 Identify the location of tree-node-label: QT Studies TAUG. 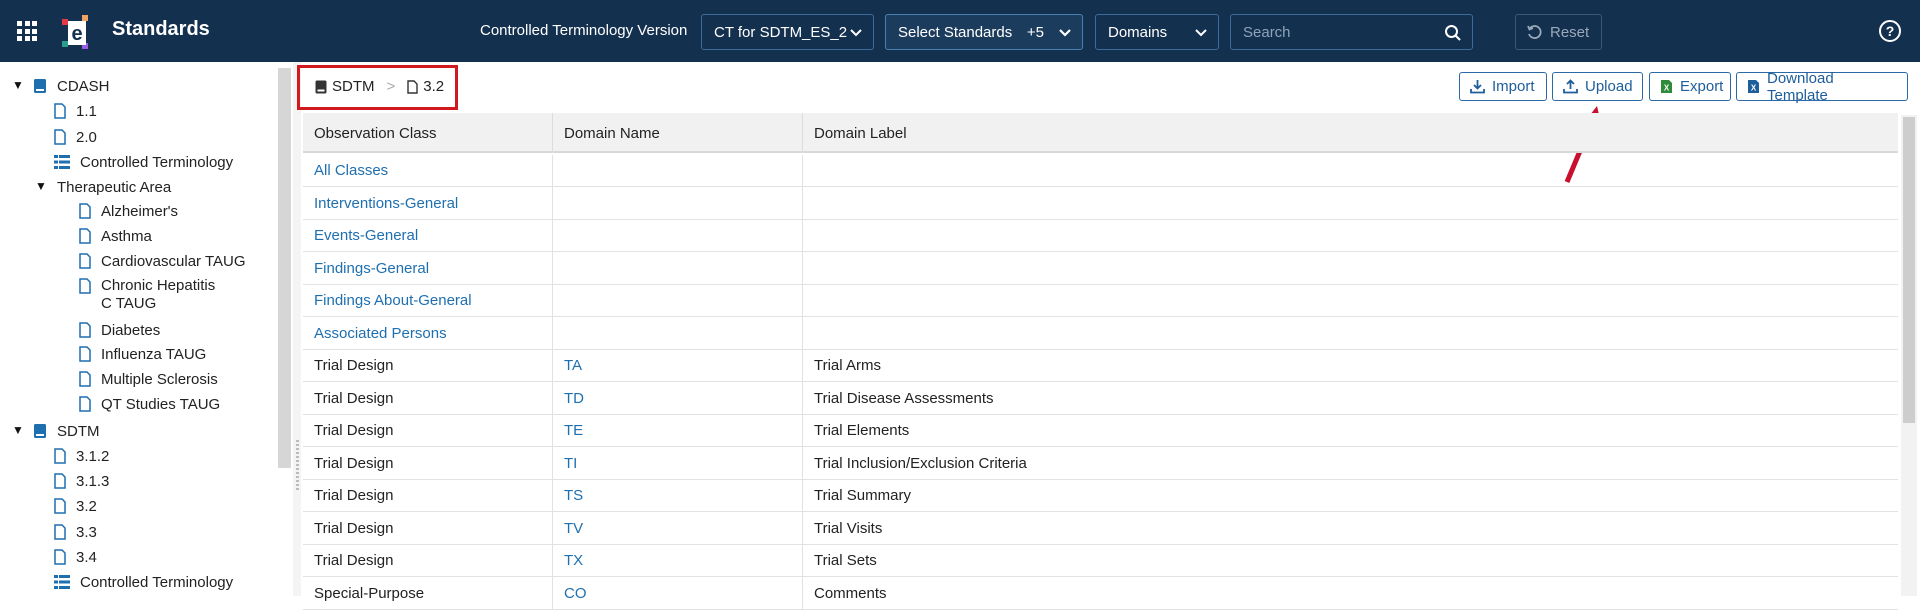
(161, 404).